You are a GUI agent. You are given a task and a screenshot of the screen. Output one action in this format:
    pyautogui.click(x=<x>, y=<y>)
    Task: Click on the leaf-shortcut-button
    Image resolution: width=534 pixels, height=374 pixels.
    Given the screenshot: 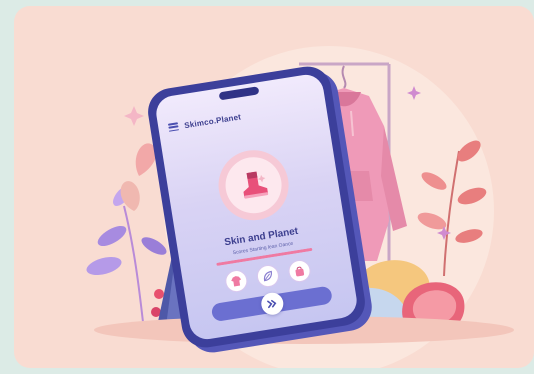 What is the action you would take?
    pyautogui.click(x=267, y=276)
    